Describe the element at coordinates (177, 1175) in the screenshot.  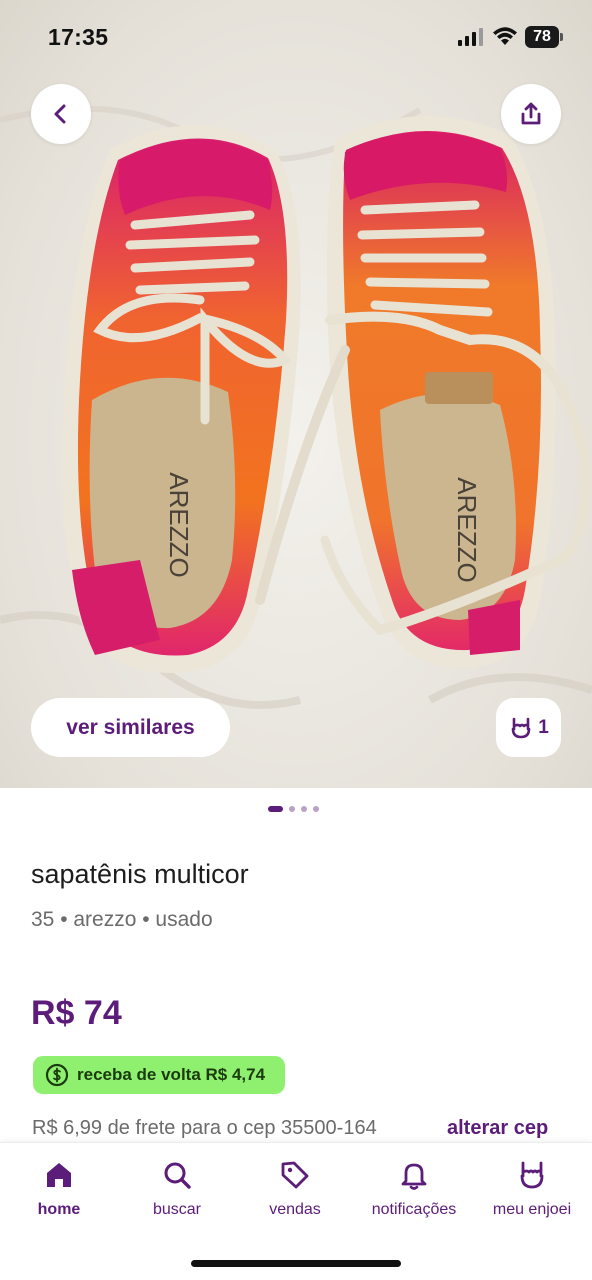
I see `search-icon` at that location.